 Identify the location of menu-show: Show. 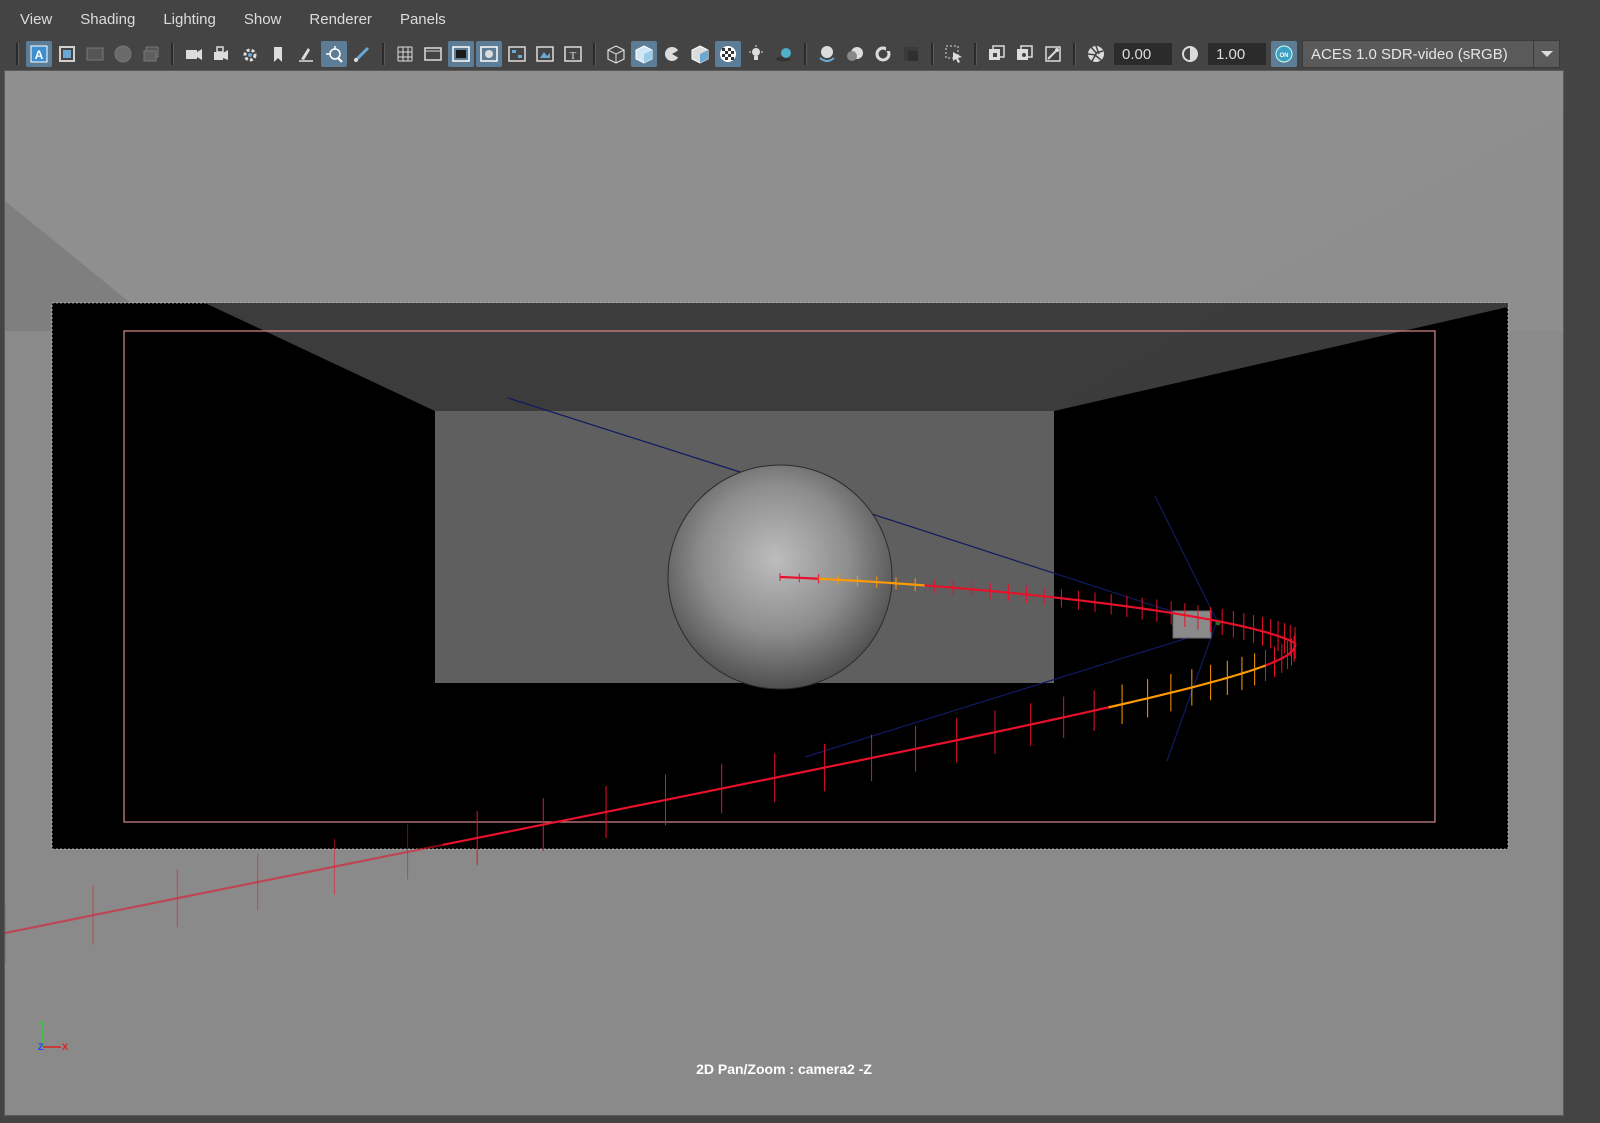
(263, 19).